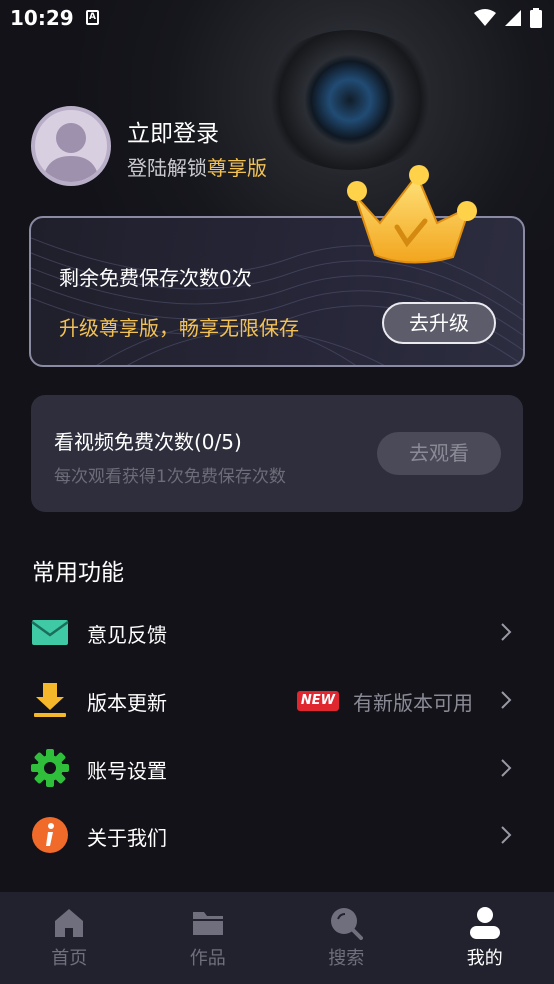 This screenshot has height=984, width=554. I want to click on tab-mine: 我的, so click(485, 938).